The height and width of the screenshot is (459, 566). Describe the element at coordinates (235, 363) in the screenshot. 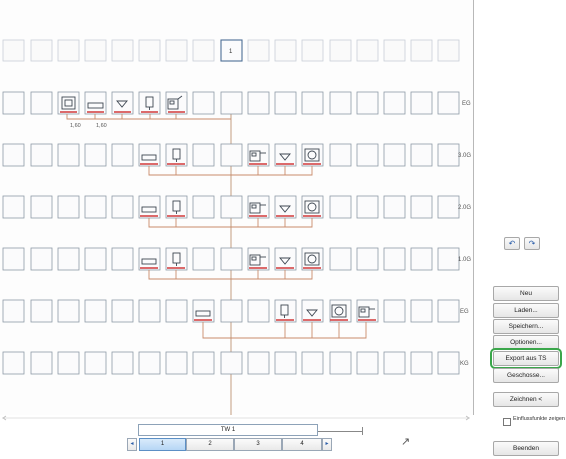

I see `grid-row: KG` at that location.